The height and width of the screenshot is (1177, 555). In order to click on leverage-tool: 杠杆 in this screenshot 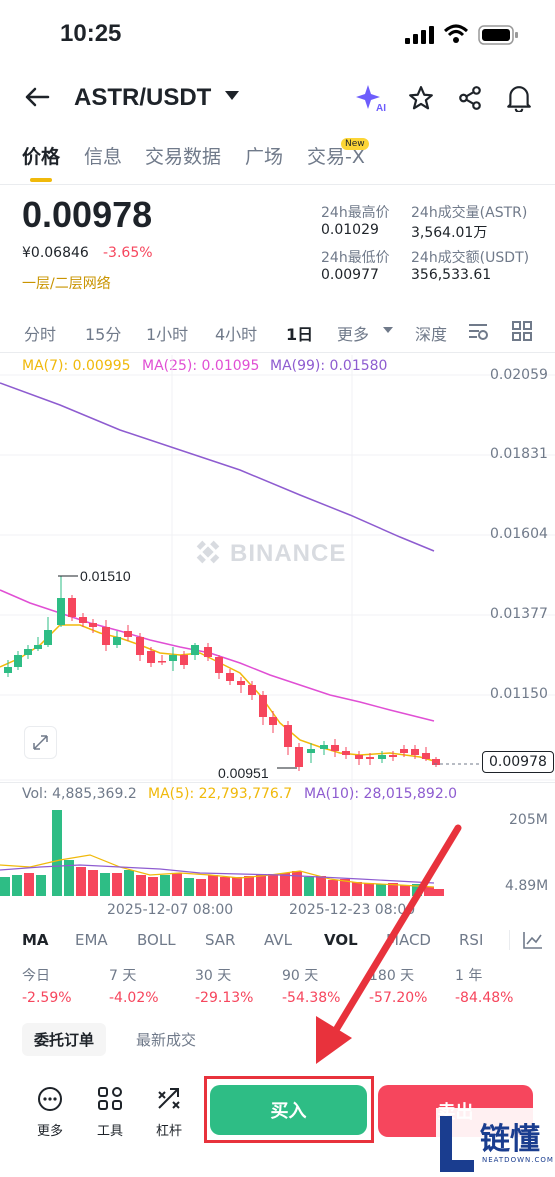, I will do `click(169, 1112)`.